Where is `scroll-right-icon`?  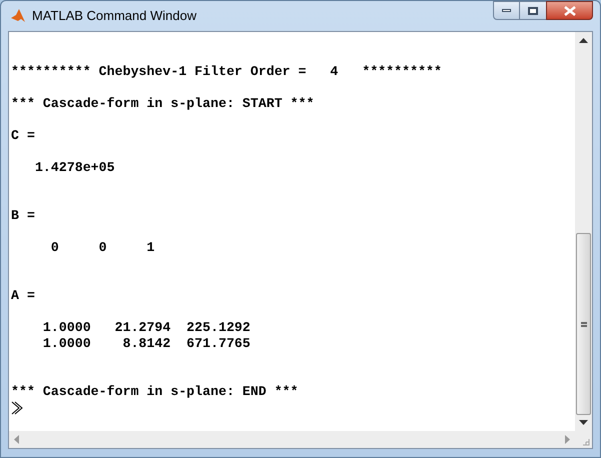
scroll-right-icon is located at coordinates (568, 439).